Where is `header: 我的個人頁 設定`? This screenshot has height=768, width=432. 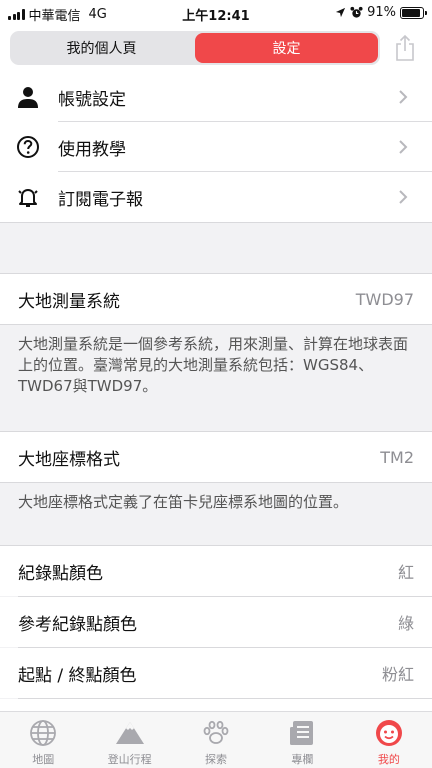 header: 我的個人頁 設定 is located at coordinates (216, 49).